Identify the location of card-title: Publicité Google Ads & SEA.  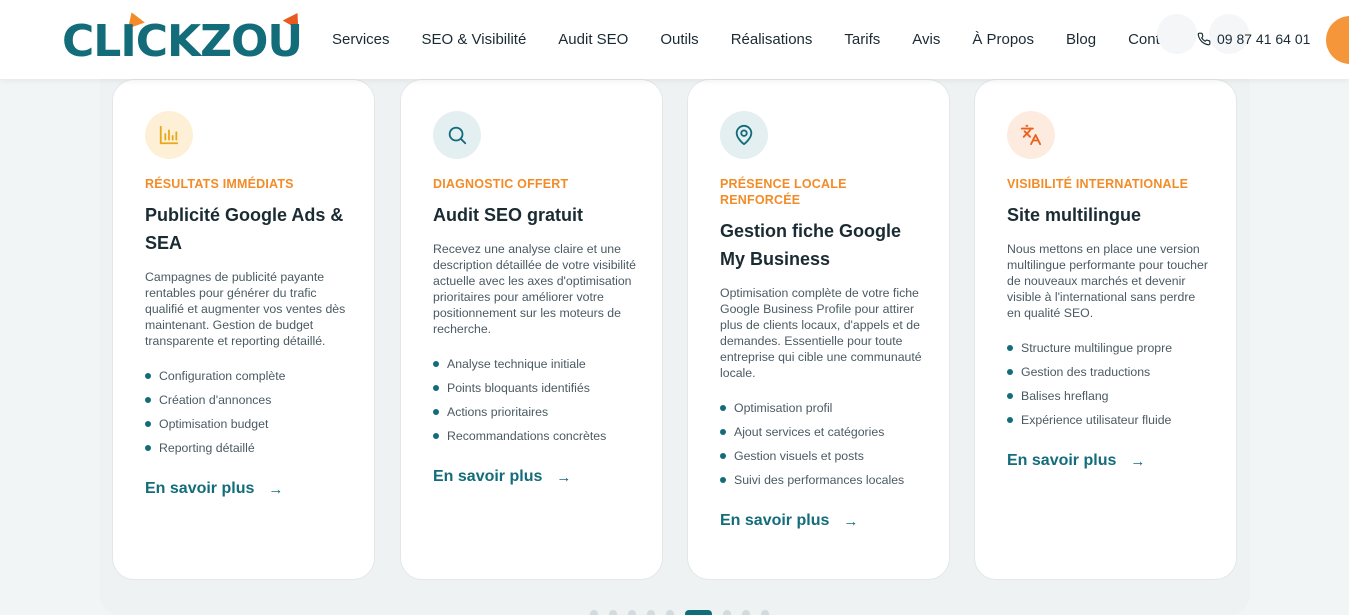
(244, 229).